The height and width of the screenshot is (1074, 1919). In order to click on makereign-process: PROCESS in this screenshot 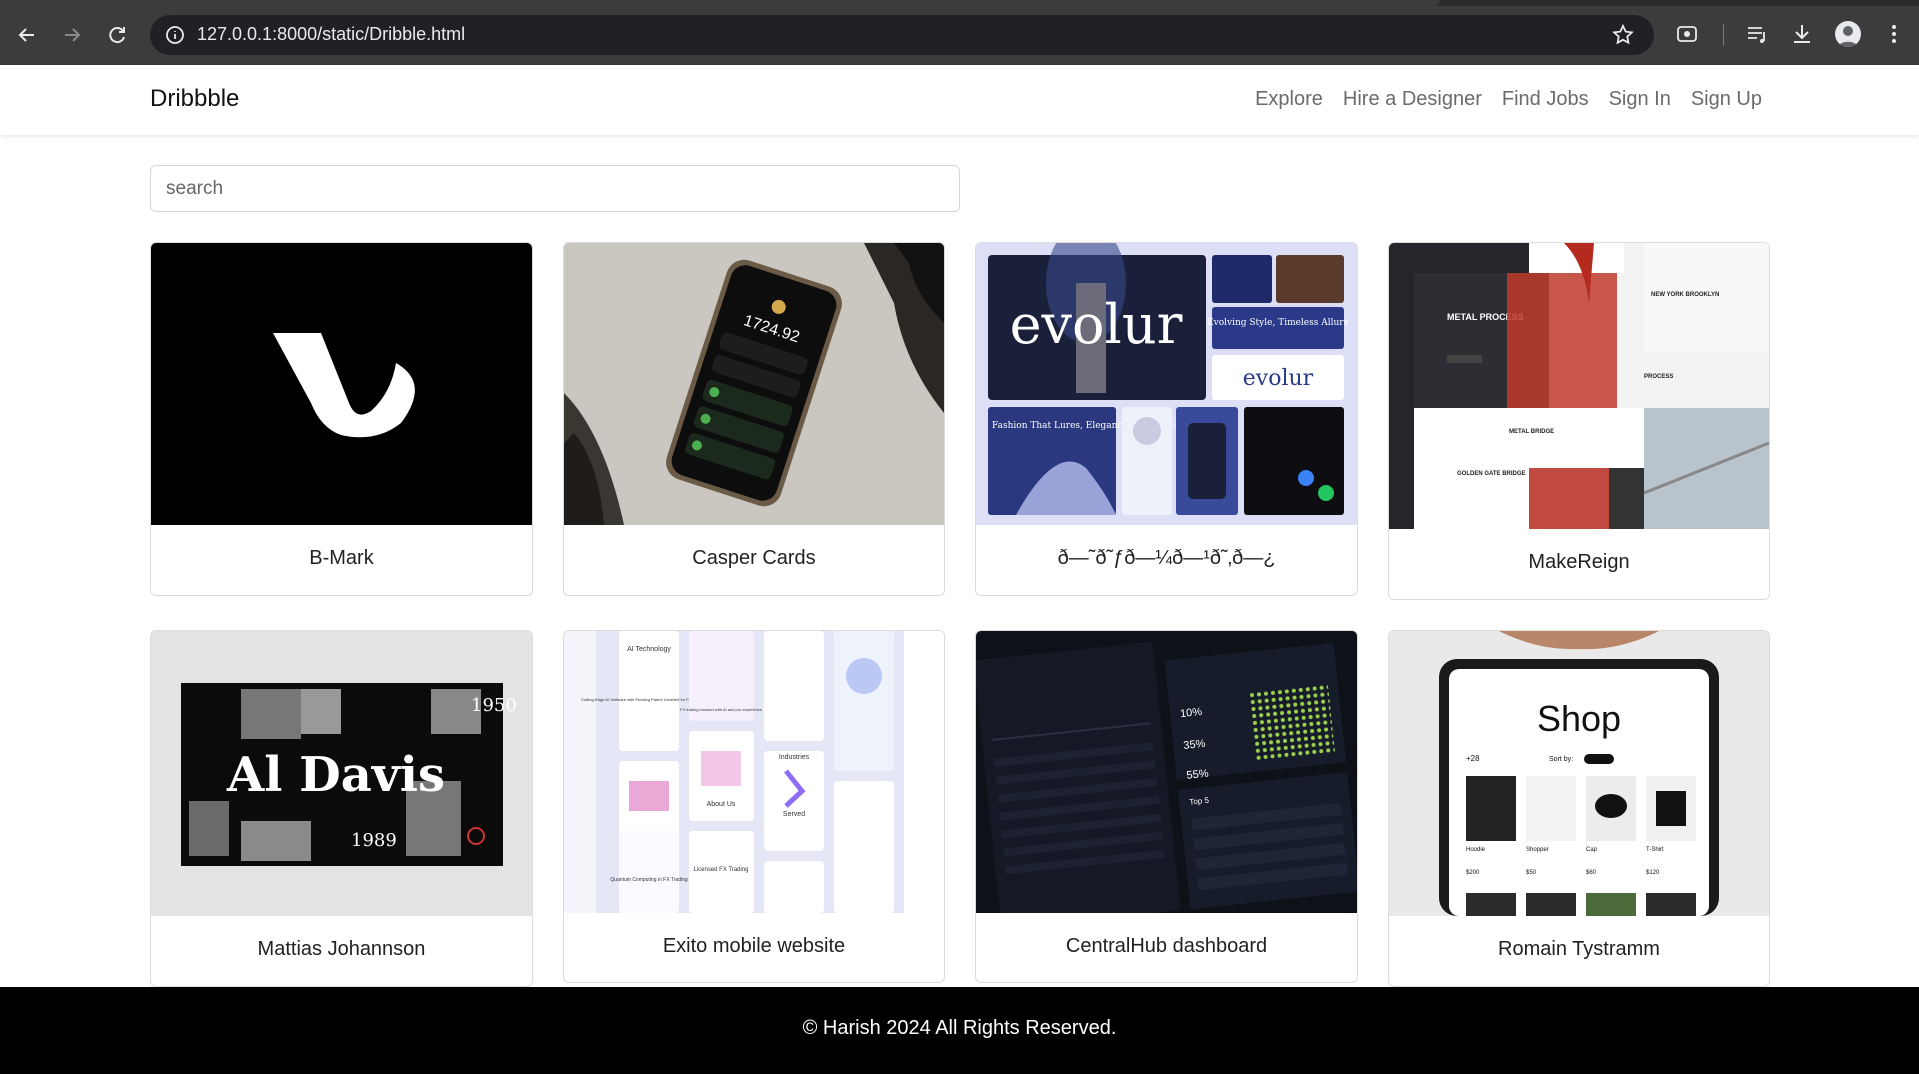, I will do `click(1658, 377)`.